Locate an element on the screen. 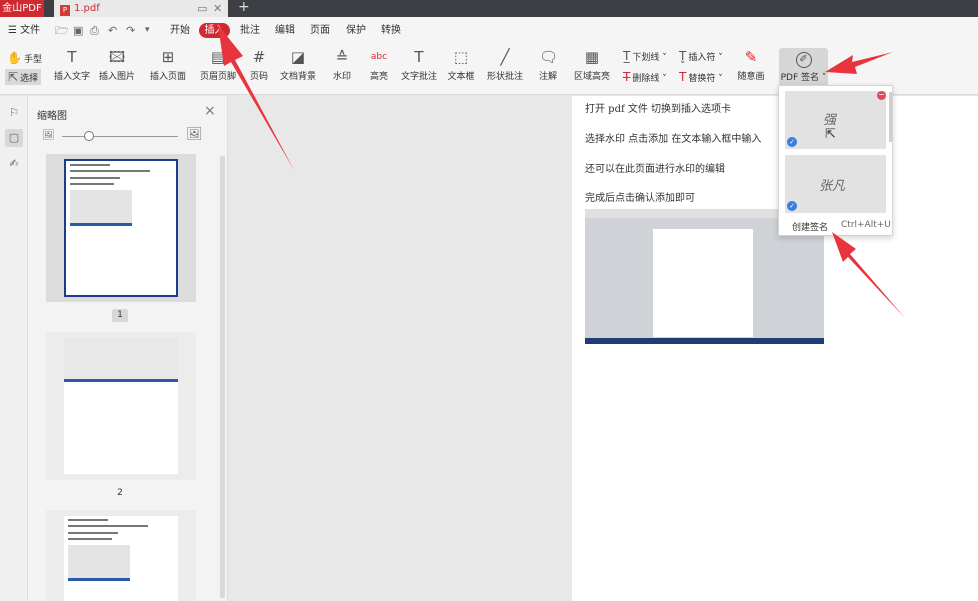  hand-tool: ✋ 手型 is located at coordinates (24, 58).